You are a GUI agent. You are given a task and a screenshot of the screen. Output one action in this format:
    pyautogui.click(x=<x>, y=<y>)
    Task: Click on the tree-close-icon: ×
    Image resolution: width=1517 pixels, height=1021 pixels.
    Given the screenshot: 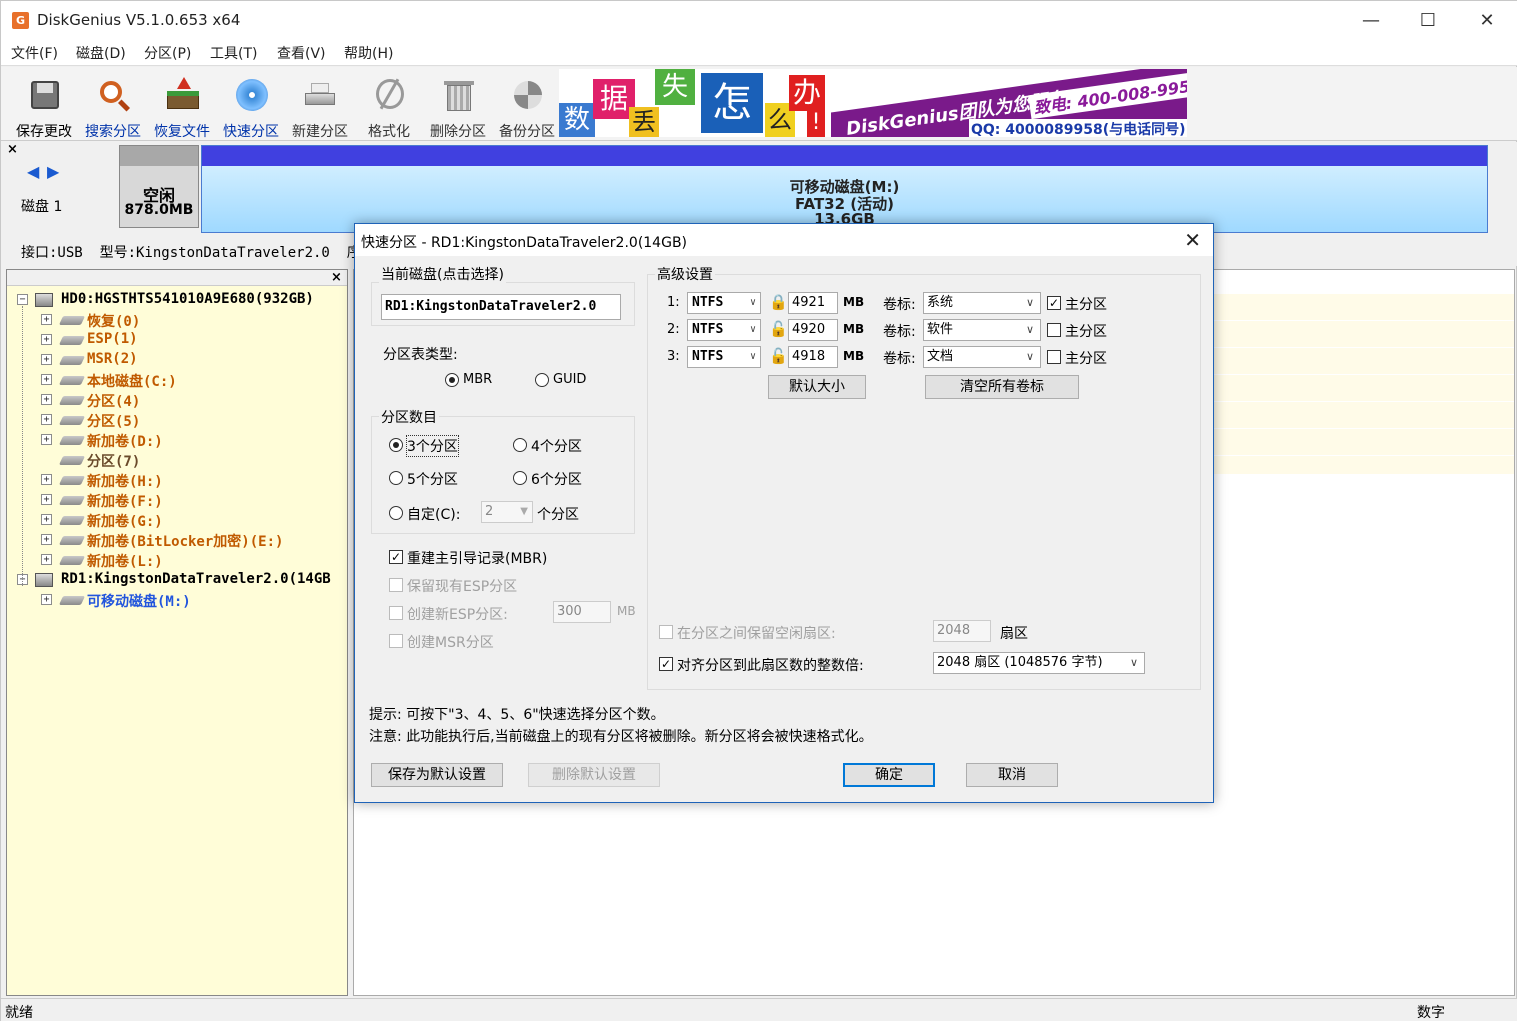 What is the action you would take?
    pyautogui.click(x=336, y=277)
    